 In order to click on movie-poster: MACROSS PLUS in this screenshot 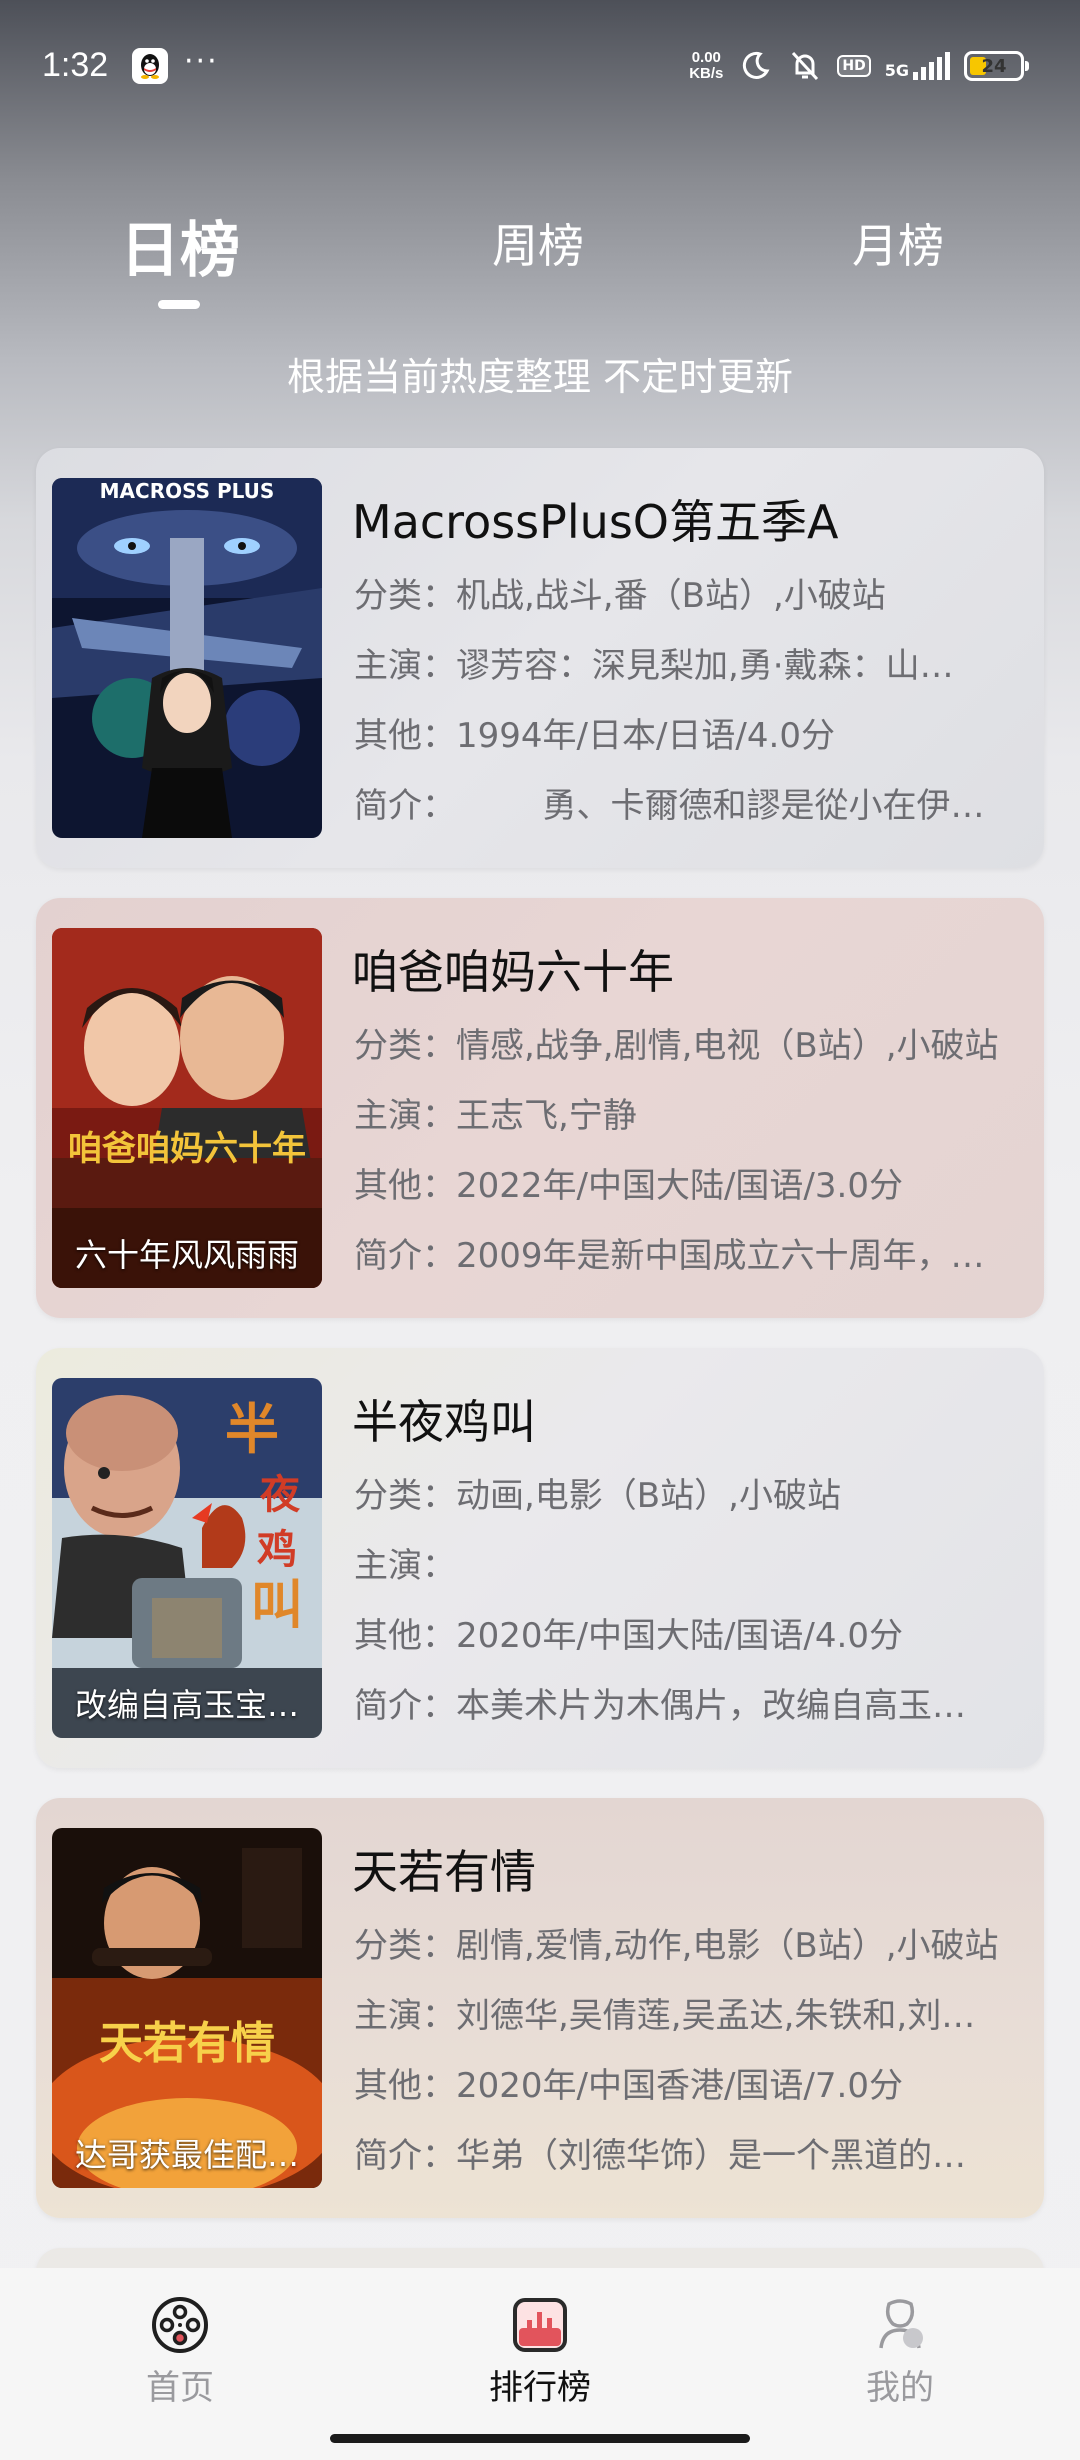, I will do `click(187, 658)`.